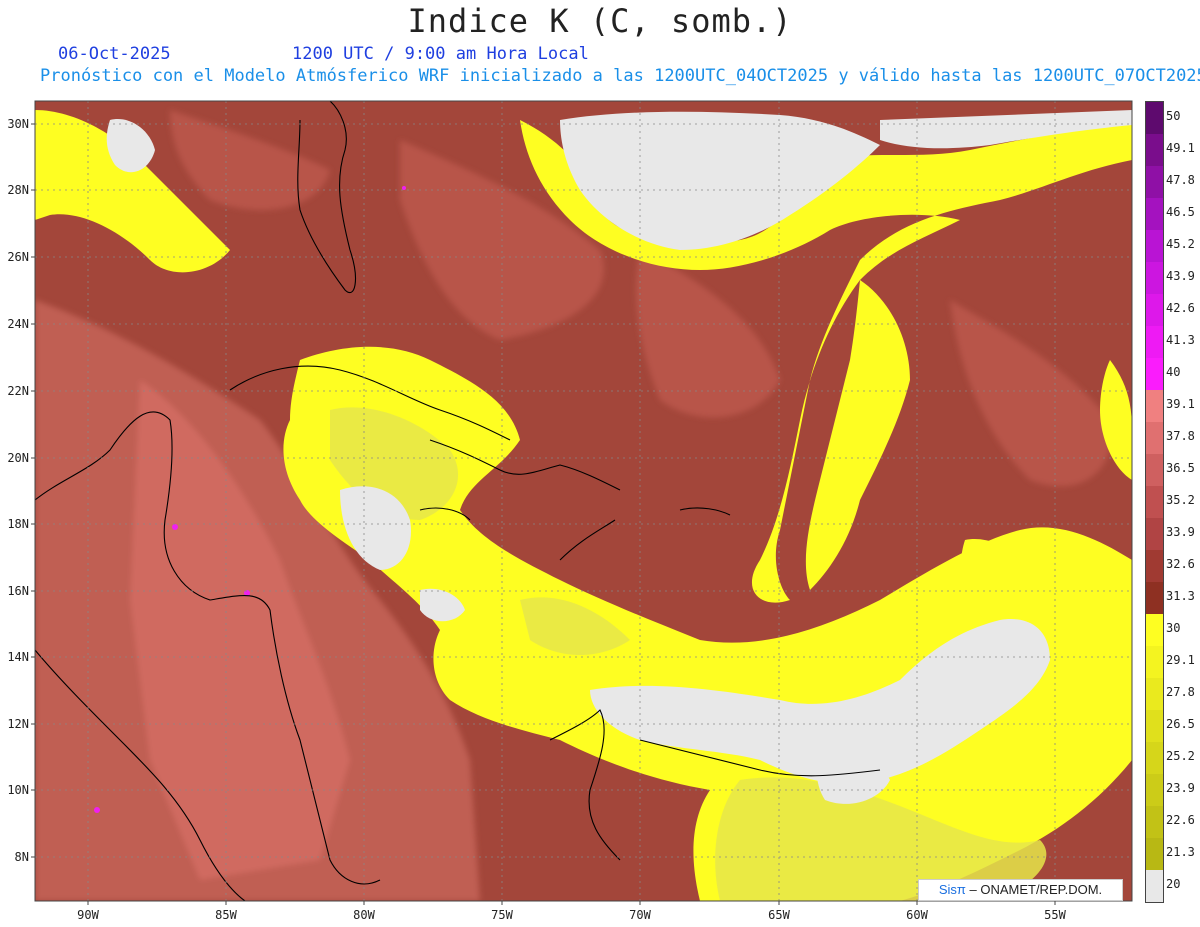  I want to click on lat-label: 10N, so click(18, 790).